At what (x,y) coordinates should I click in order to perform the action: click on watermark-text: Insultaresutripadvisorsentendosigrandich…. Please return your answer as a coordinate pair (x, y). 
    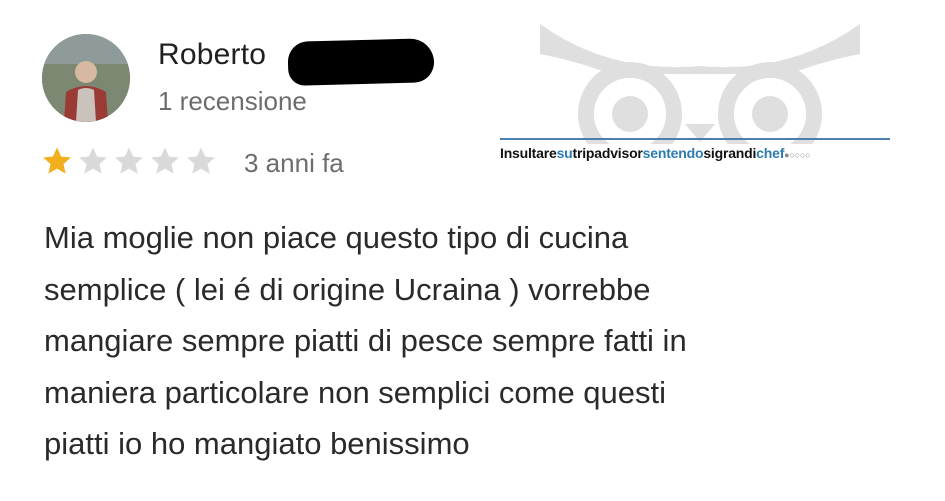
    Looking at the image, I should click on (655, 153).